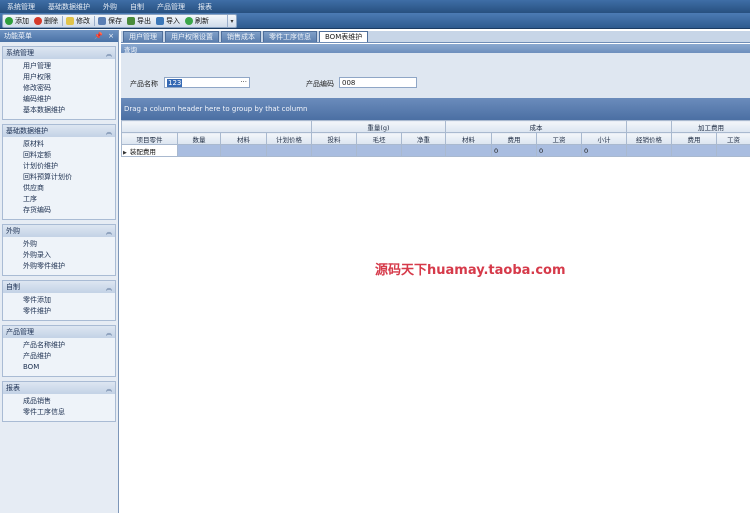 The height and width of the screenshot is (513, 750). Describe the element at coordinates (290, 36) in the screenshot. I see `tab-part-process: 零件工序信息` at that location.